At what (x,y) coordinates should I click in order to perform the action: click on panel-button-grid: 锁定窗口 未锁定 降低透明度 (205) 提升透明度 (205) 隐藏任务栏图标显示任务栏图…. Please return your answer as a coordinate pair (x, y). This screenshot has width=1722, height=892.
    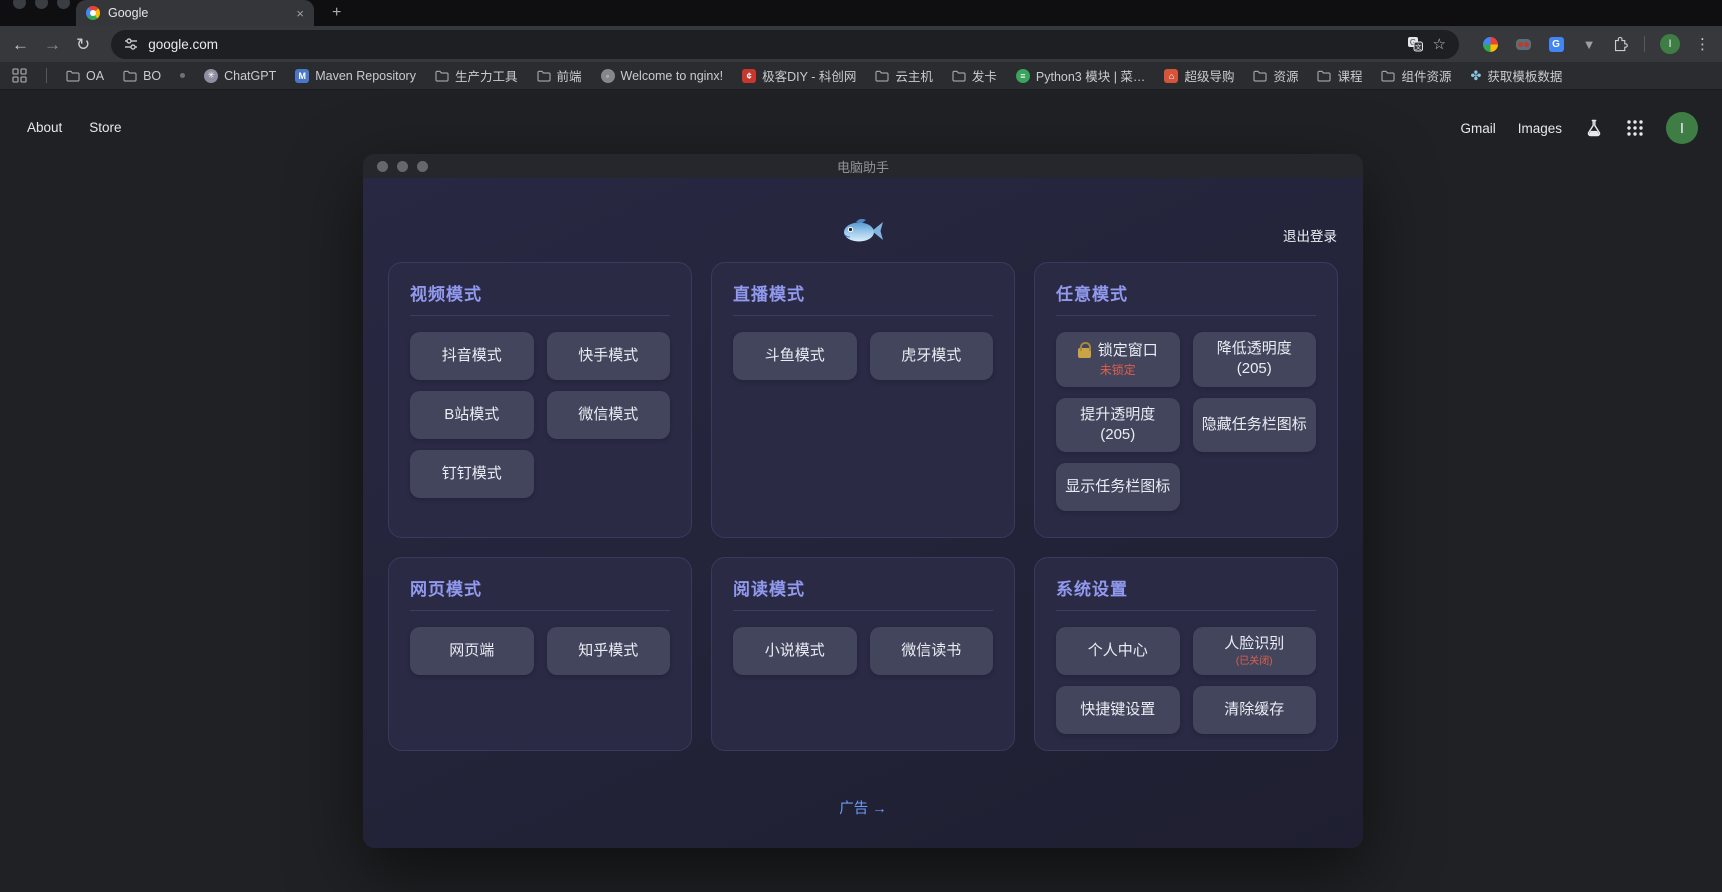
    Looking at the image, I should click on (1186, 421).